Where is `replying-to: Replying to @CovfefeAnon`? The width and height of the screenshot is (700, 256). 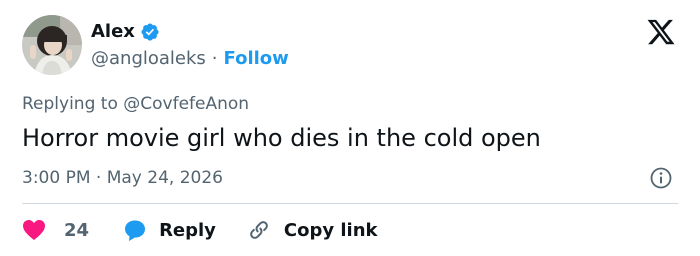 replying-to: Replying to @CovfefeAnon is located at coordinates (135, 104).